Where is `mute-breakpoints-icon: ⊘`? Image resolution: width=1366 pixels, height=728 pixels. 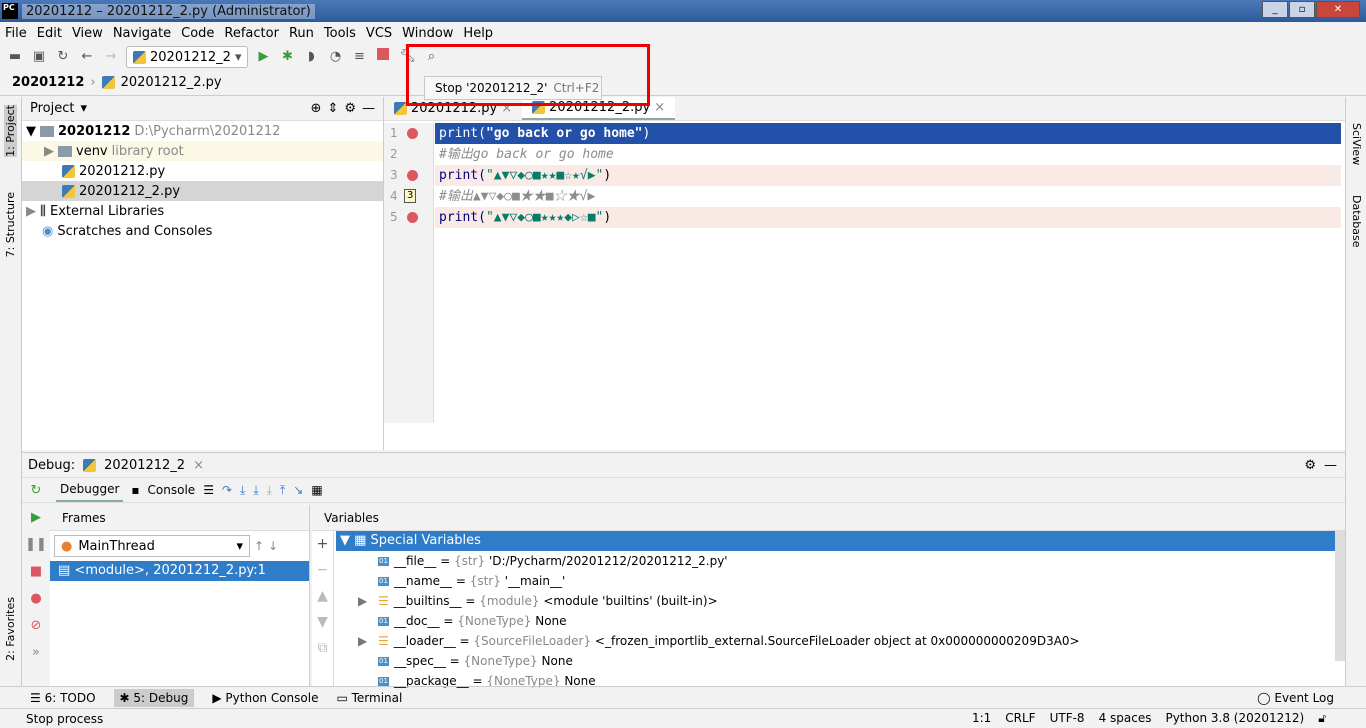
mute-breakpoints-icon: ⊘ is located at coordinates (36, 625).